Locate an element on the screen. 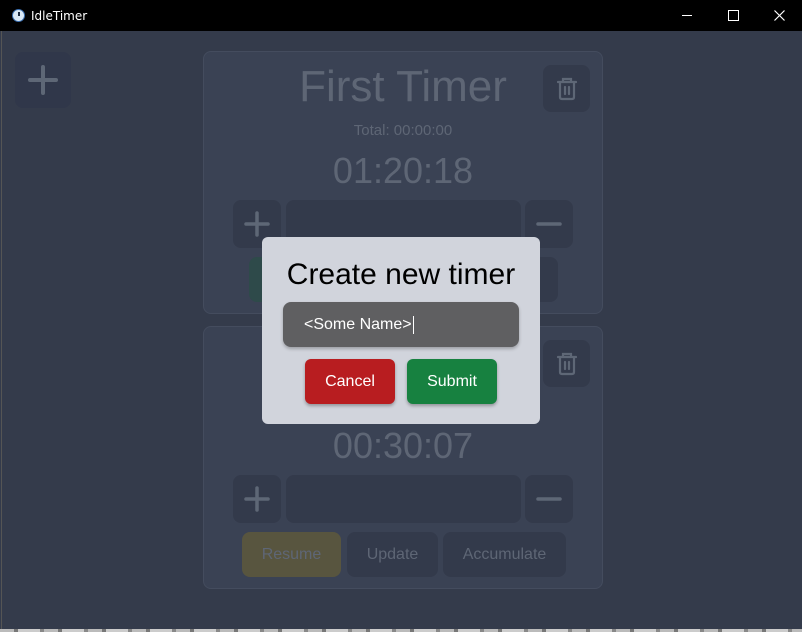  close-button is located at coordinates (779, 15).